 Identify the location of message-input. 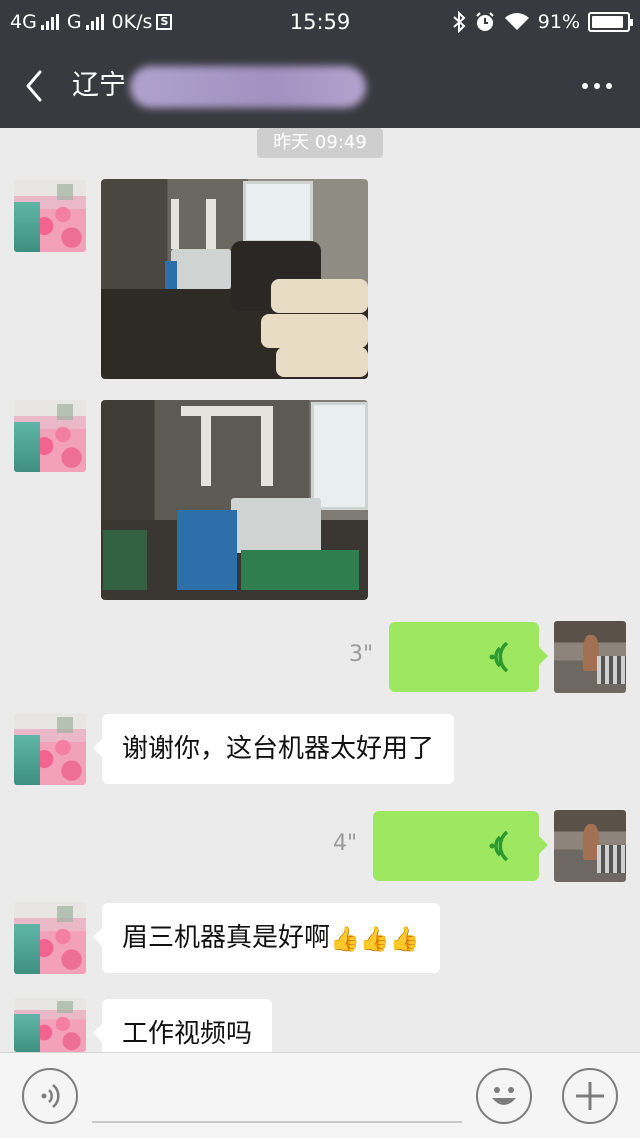
(277, 1096).